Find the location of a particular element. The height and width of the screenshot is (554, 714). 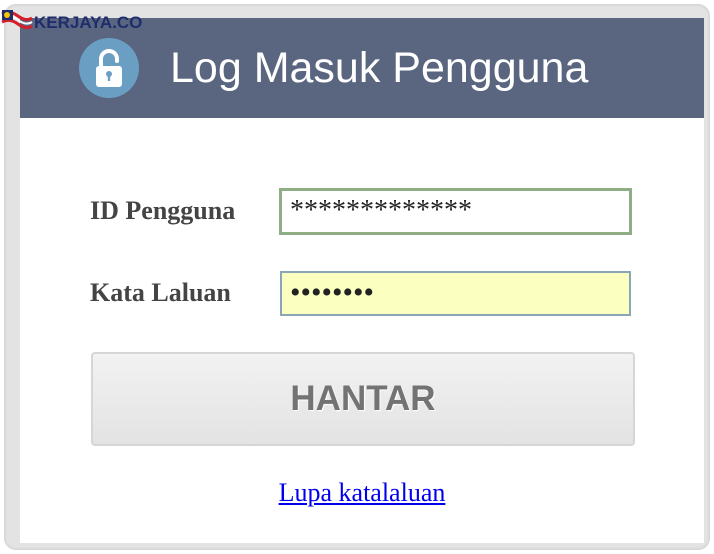

forgot-password-link-text: Lupa katalaluan is located at coordinates (362, 492).